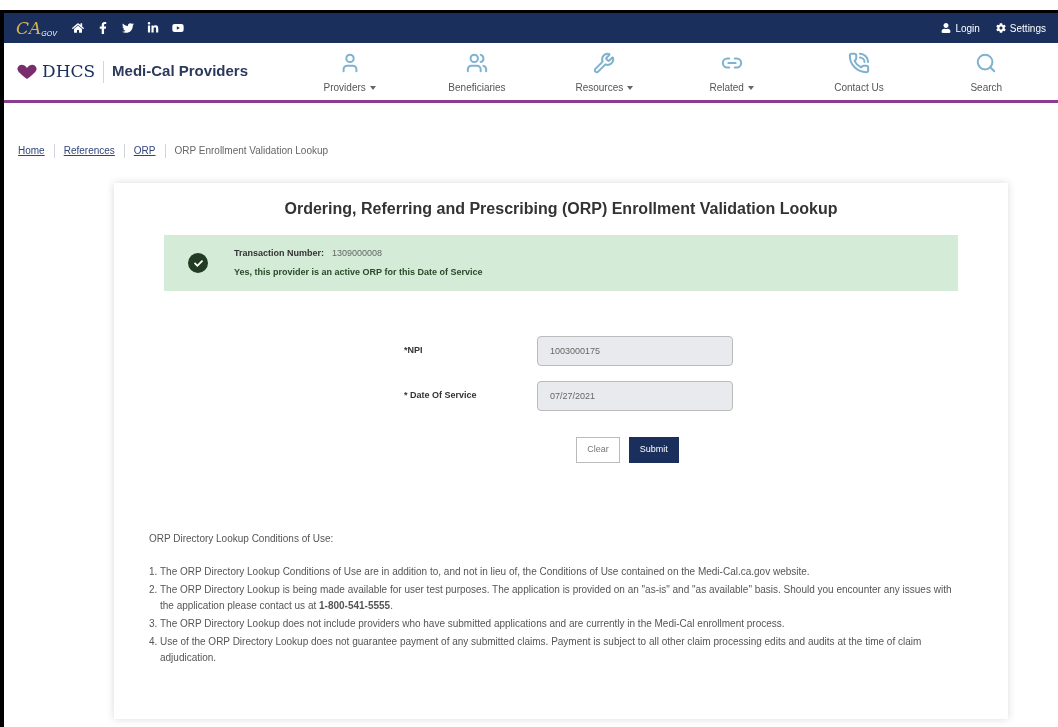 The image size is (1058, 727). Describe the element at coordinates (69, 71) in the screenshot. I see `agency-logo-text: DHCS` at that location.